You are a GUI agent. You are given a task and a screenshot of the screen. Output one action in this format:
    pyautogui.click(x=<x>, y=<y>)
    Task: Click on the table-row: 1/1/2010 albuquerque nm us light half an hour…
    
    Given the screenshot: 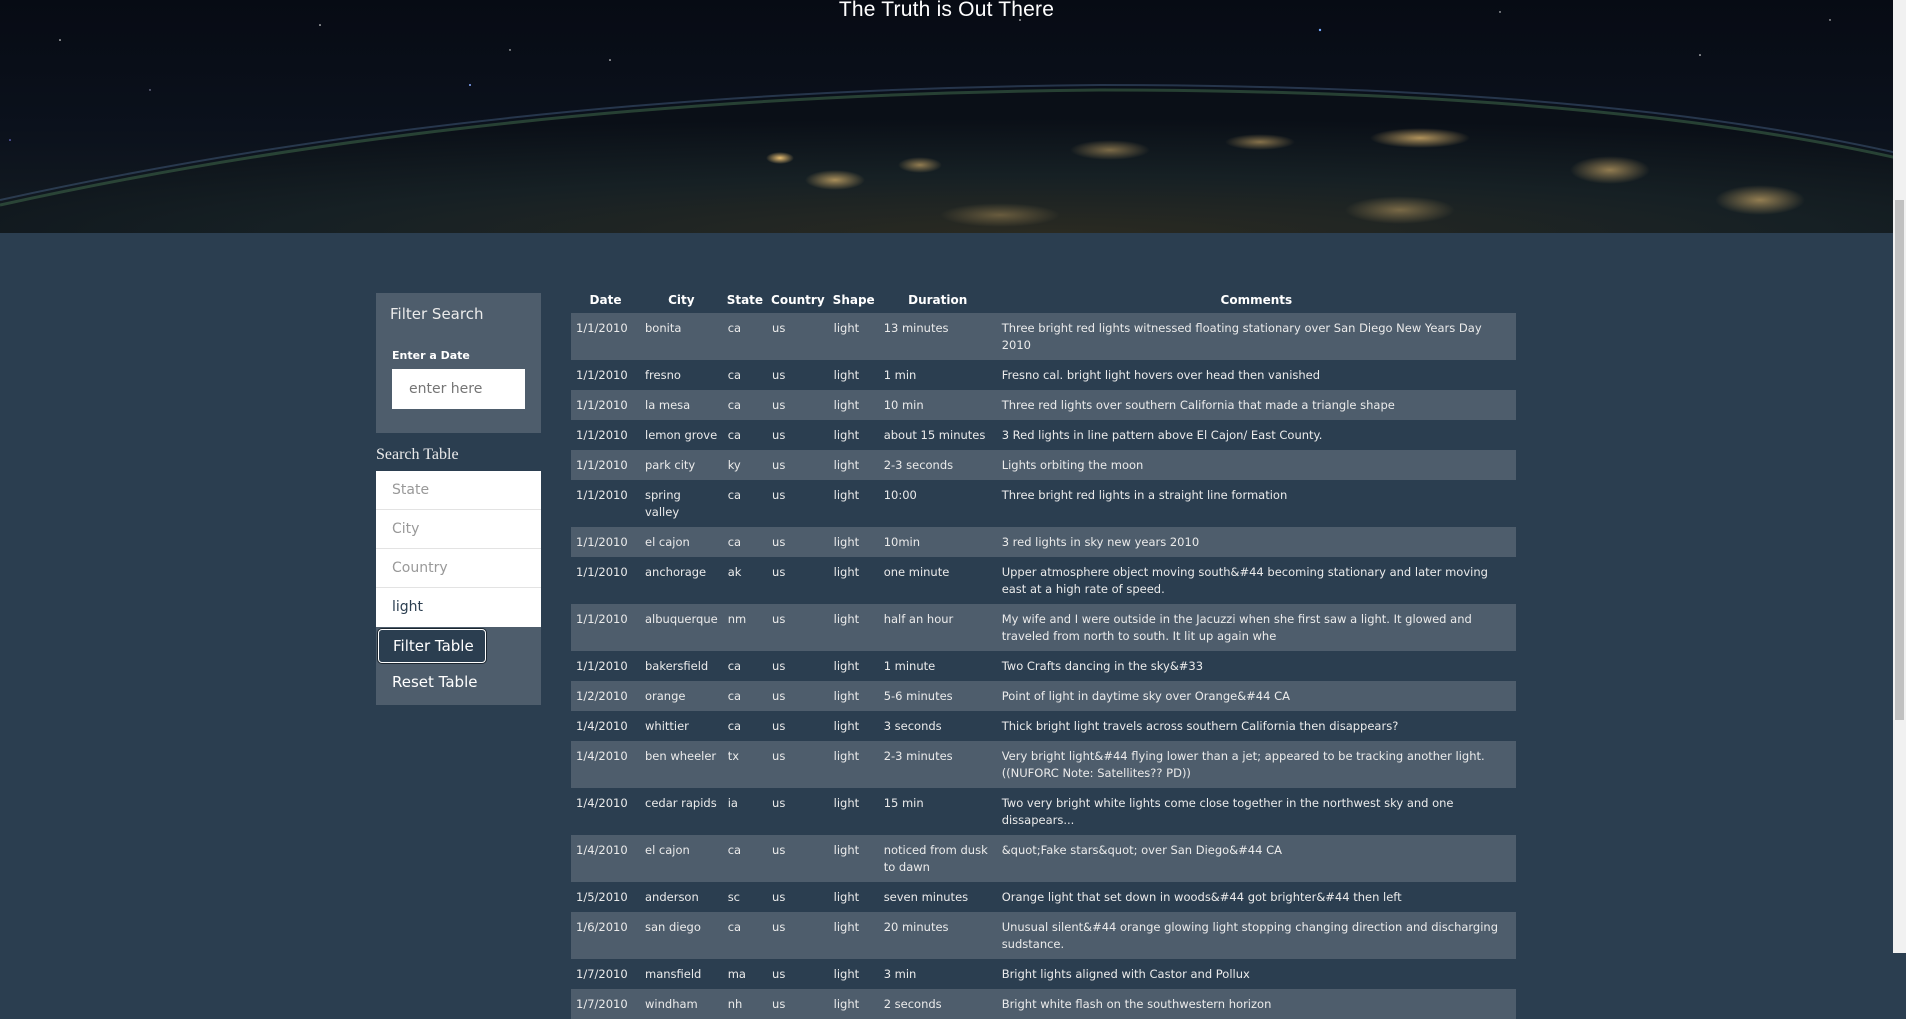 What is the action you would take?
    pyautogui.click(x=1043, y=627)
    